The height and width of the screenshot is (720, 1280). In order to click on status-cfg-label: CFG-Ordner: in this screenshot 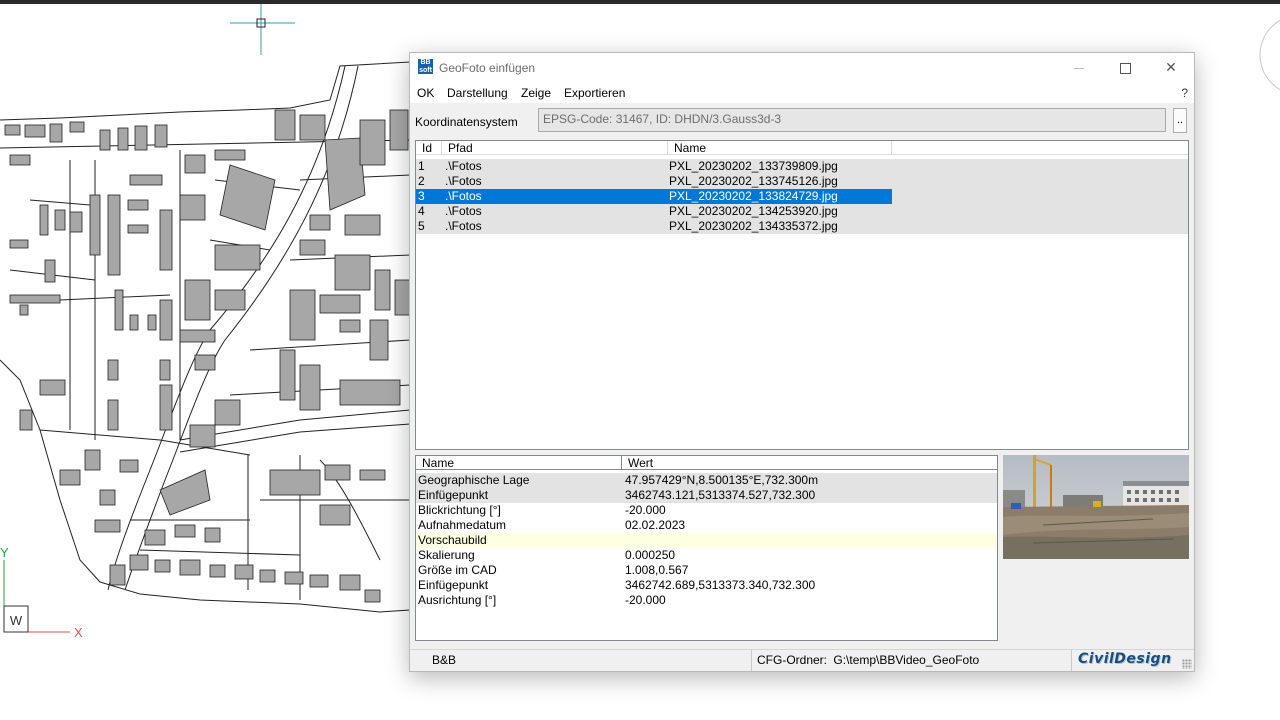, I will do `click(792, 660)`.